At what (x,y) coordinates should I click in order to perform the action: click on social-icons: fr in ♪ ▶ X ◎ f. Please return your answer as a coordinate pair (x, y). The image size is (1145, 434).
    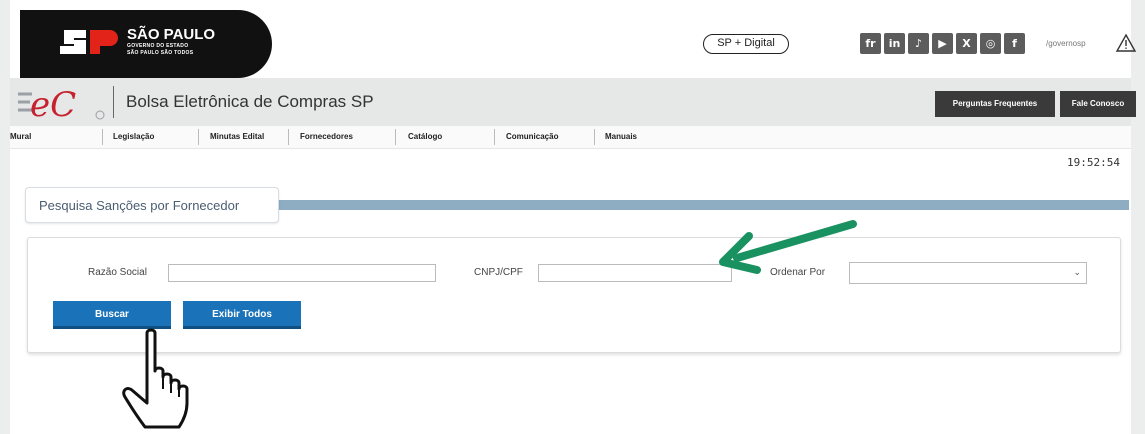
    Looking at the image, I should click on (942, 44).